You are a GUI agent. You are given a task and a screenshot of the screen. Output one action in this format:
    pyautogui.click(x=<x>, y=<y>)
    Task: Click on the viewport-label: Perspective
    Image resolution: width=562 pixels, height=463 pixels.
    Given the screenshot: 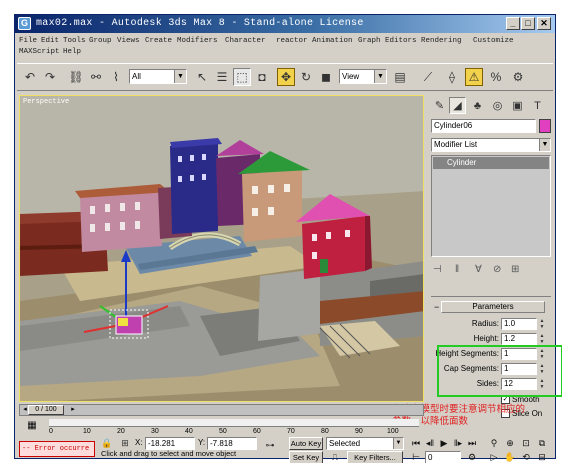 What is the action you would take?
    pyautogui.click(x=46, y=102)
    